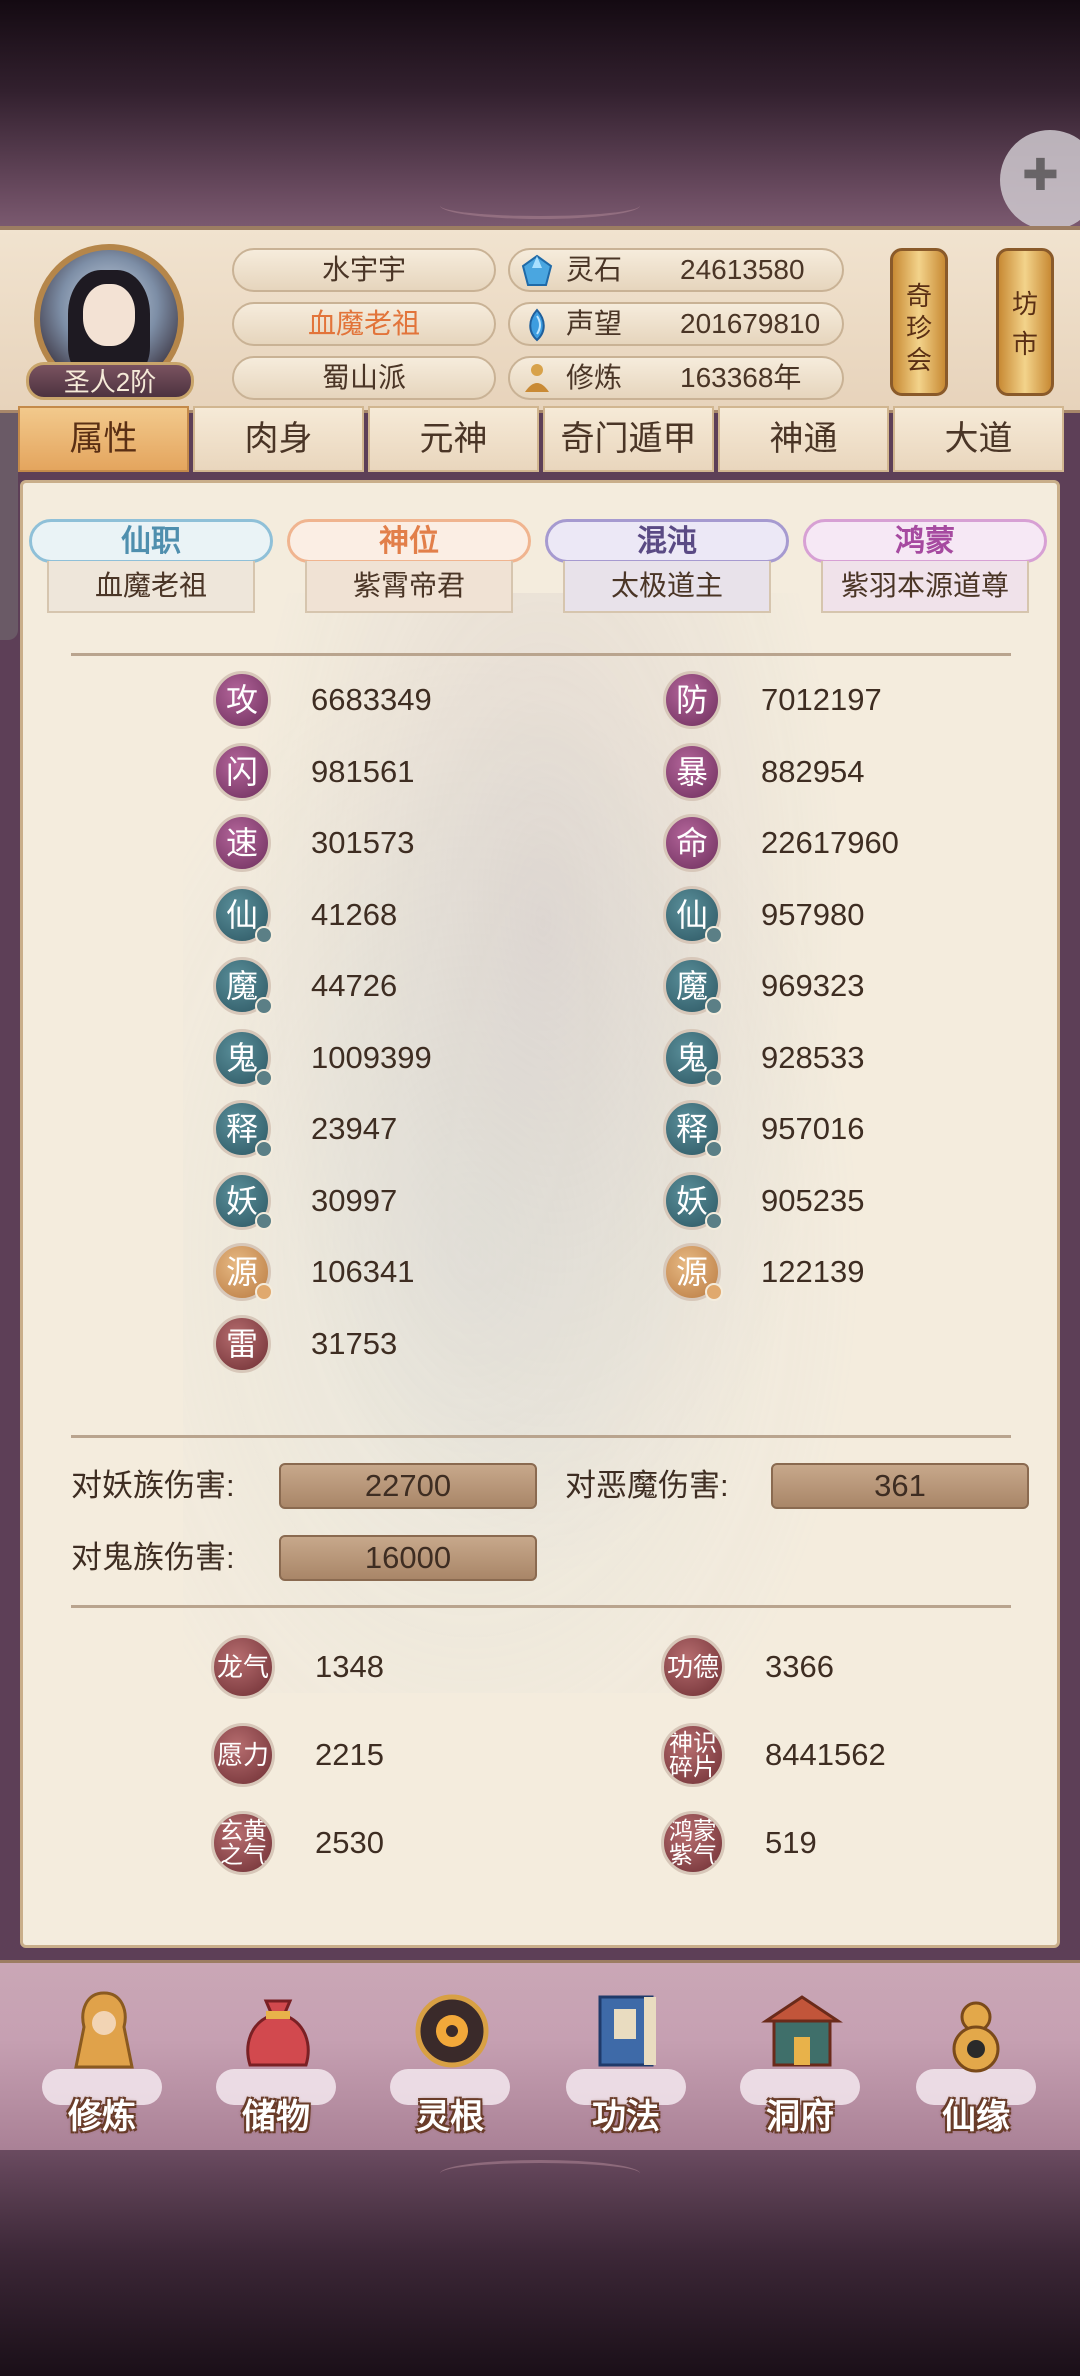  Describe the element at coordinates (693, 1667) in the screenshot. I see `misc-stat-icon: 功德` at that location.